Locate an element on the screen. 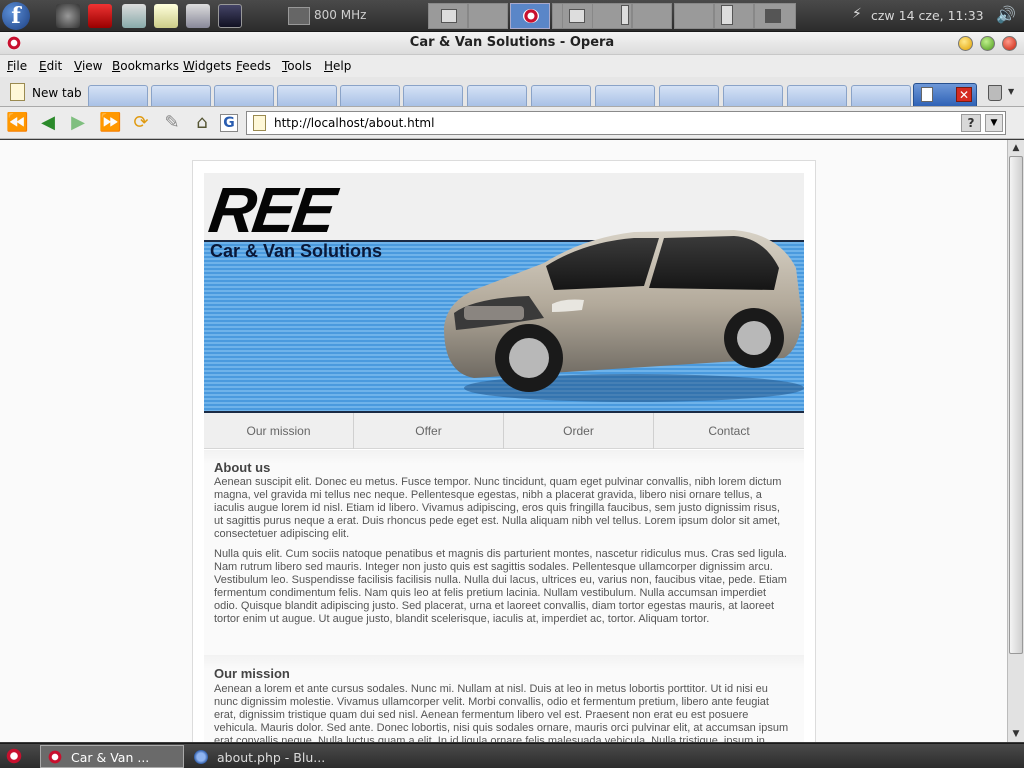 This screenshot has width=1024, height=768. top-panel: f 800 MHz ⚡ czw 14 cze, 11:33 🔊 is located at coordinates (512, 16).